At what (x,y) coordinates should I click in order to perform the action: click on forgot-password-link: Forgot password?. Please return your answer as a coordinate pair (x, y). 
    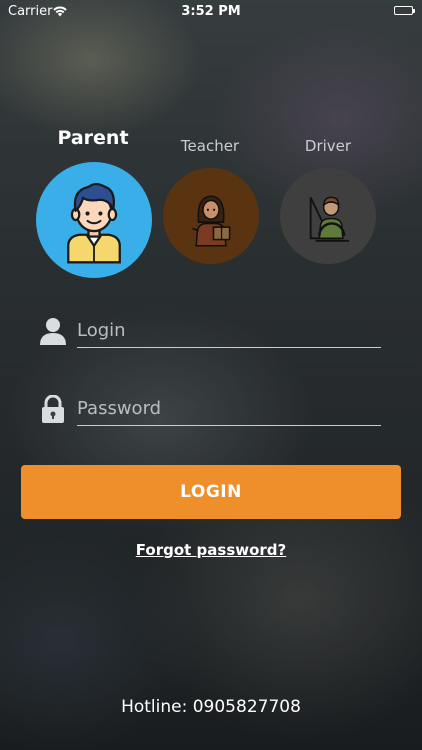
    Looking at the image, I should click on (211, 550).